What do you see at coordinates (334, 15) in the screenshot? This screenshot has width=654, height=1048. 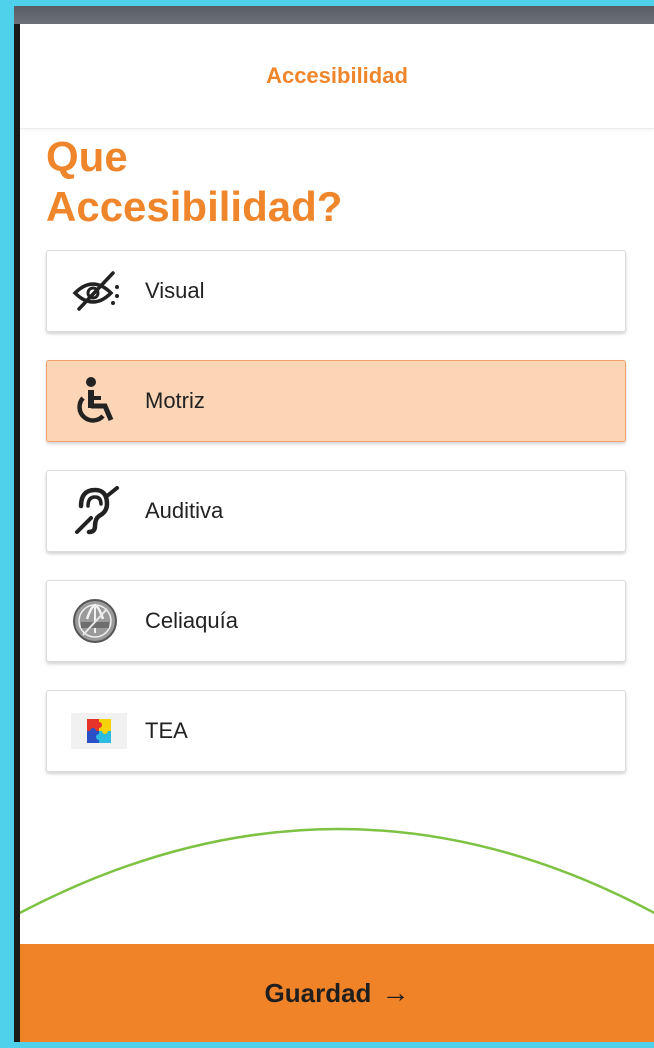 I see `status-bar` at bounding box center [334, 15].